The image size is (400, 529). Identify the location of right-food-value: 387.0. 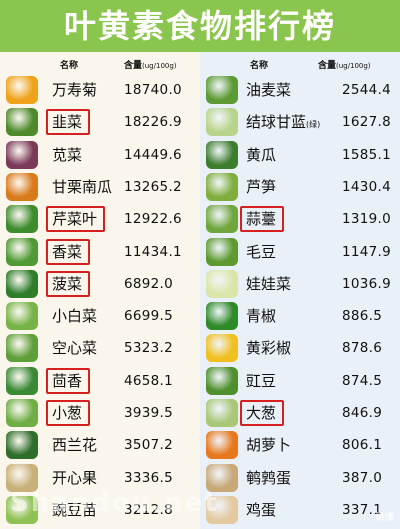
(362, 477).